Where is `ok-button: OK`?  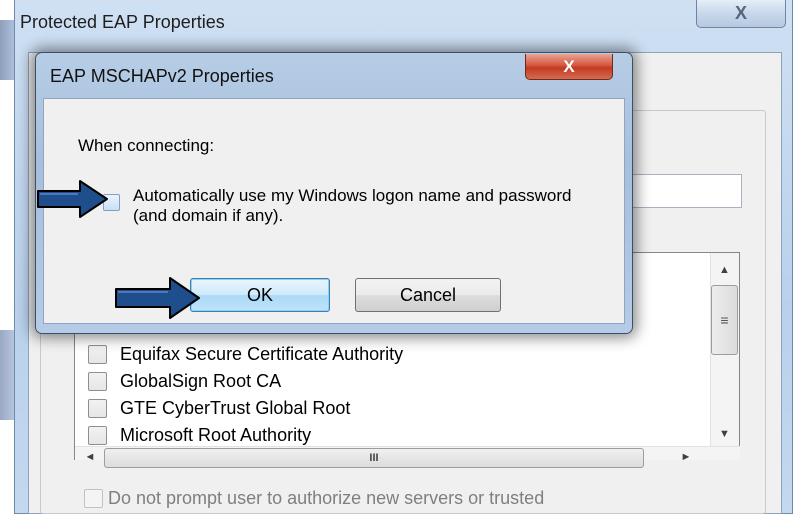
ok-button: OK is located at coordinates (260, 295).